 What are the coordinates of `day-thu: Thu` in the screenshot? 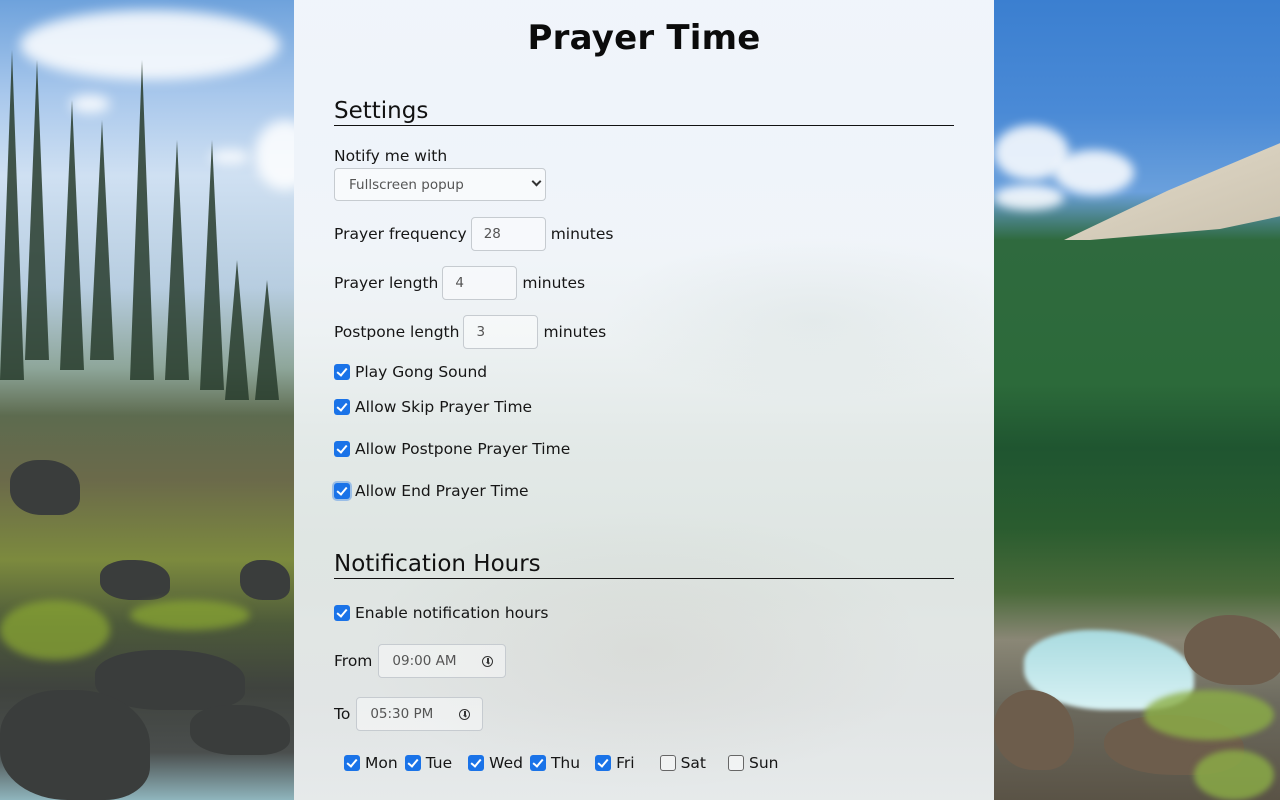 It's located at (555, 763).